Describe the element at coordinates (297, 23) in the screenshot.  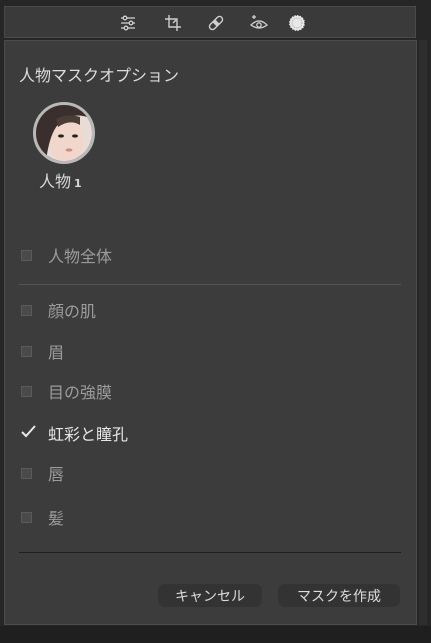
I see `mask-icon` at that location.